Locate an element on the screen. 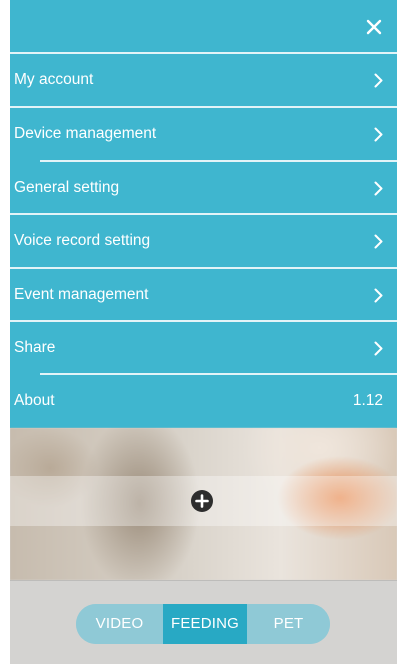 The width and height of the screenshot is (397, 664). mode-tabs: VIDEO FEEDING PET is located at coordinates (203, 624).